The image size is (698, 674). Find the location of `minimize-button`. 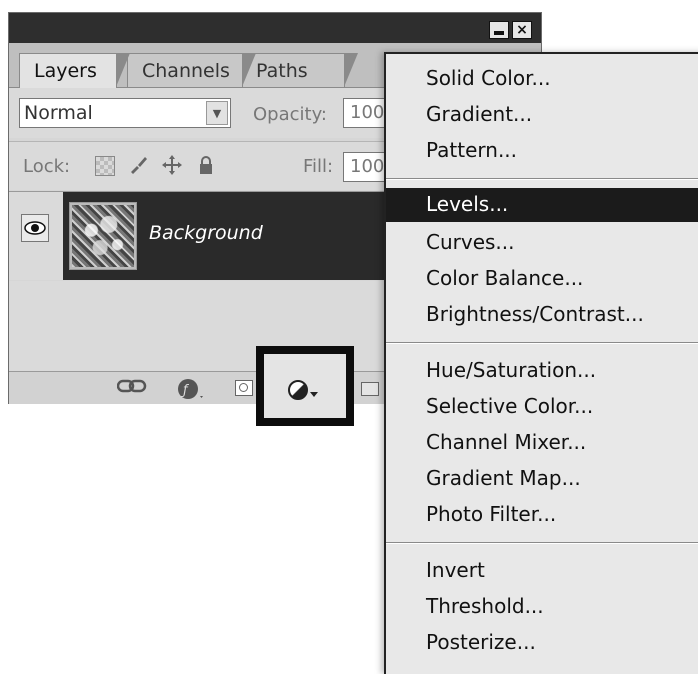

minimize-button is located at coordinates (499, 30).